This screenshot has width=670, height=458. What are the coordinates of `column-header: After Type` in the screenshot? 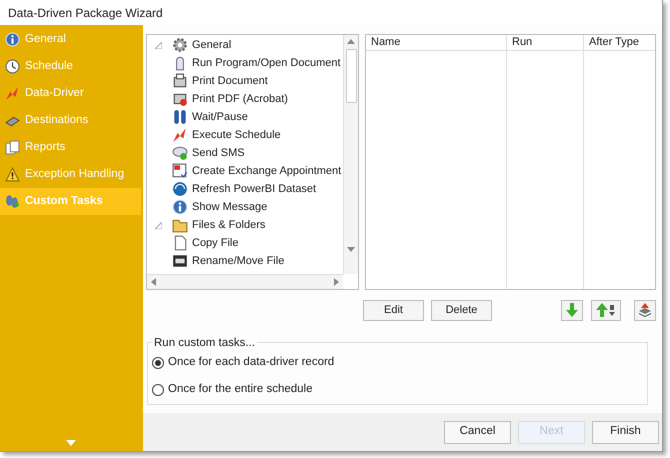 It's located at (619, 43).